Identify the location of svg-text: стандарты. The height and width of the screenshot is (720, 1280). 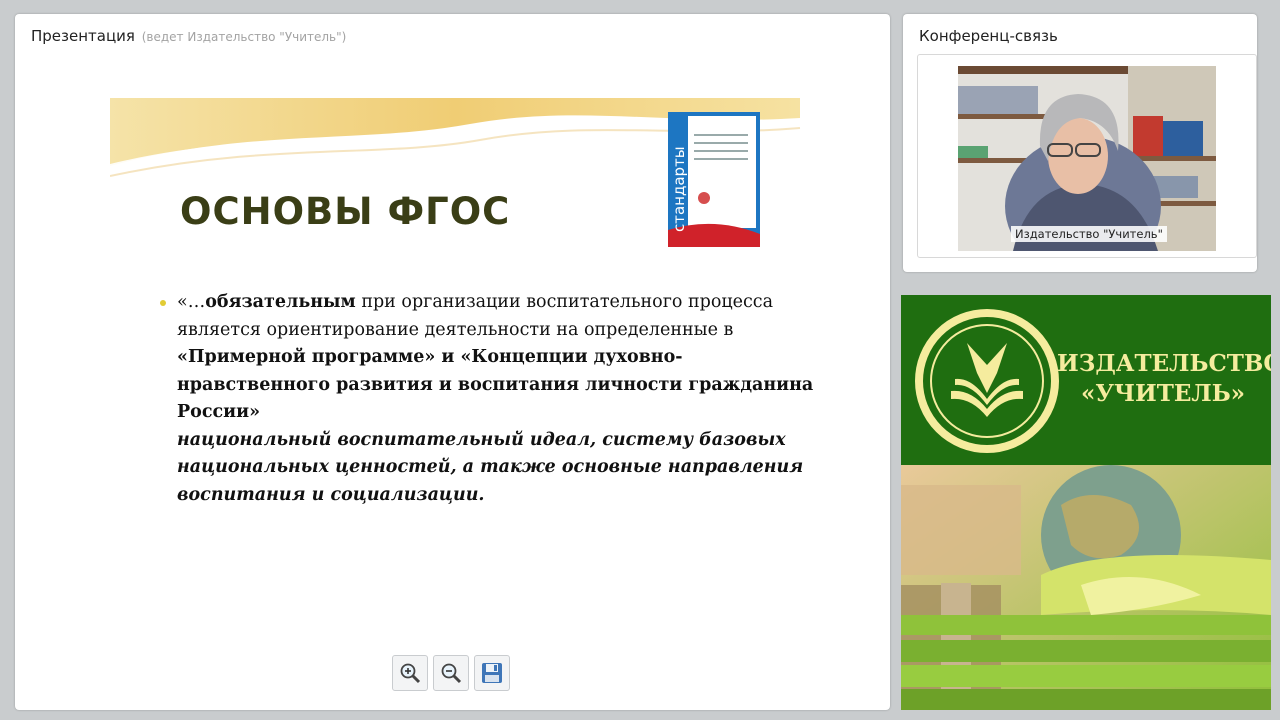
(679, 189).